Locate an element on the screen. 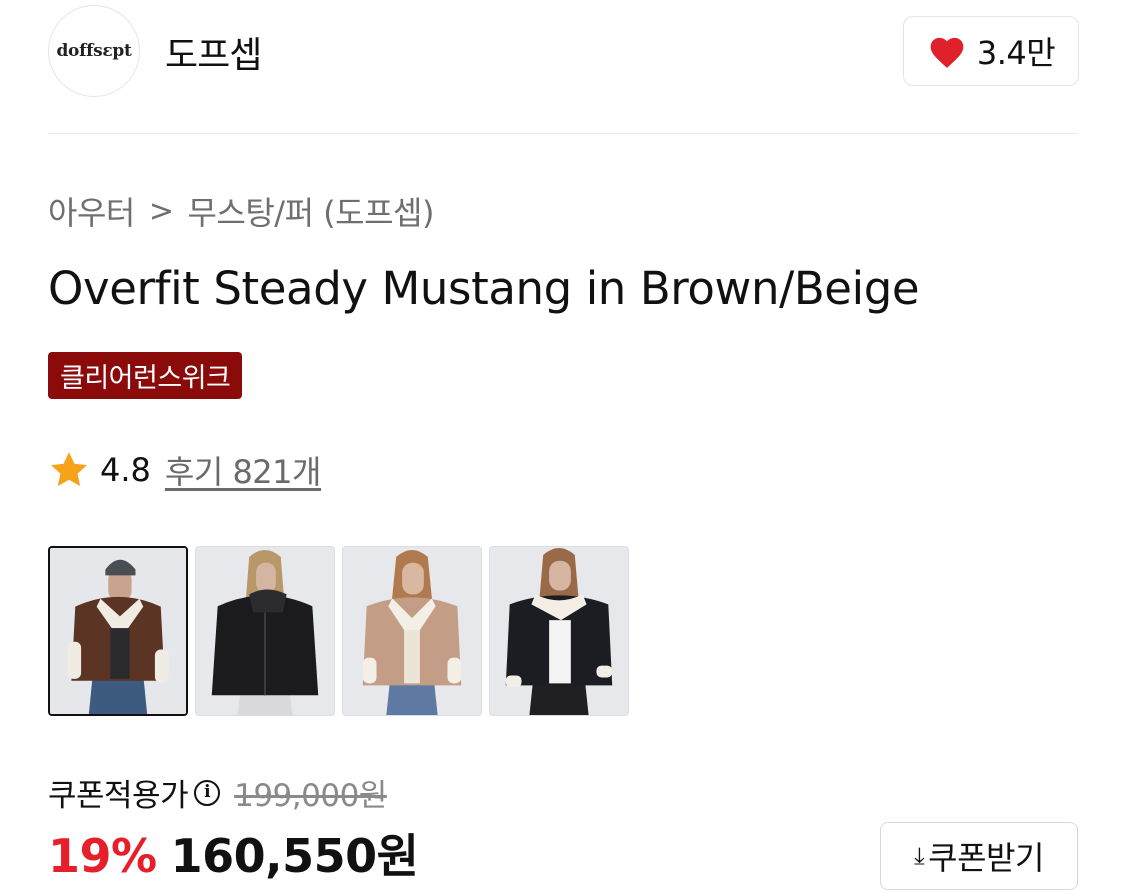 The height and width of the screenshot is (892, 1125). price-label-row: 쿠폰적용가 i 199,000원 is located at coordinates (217, 792).